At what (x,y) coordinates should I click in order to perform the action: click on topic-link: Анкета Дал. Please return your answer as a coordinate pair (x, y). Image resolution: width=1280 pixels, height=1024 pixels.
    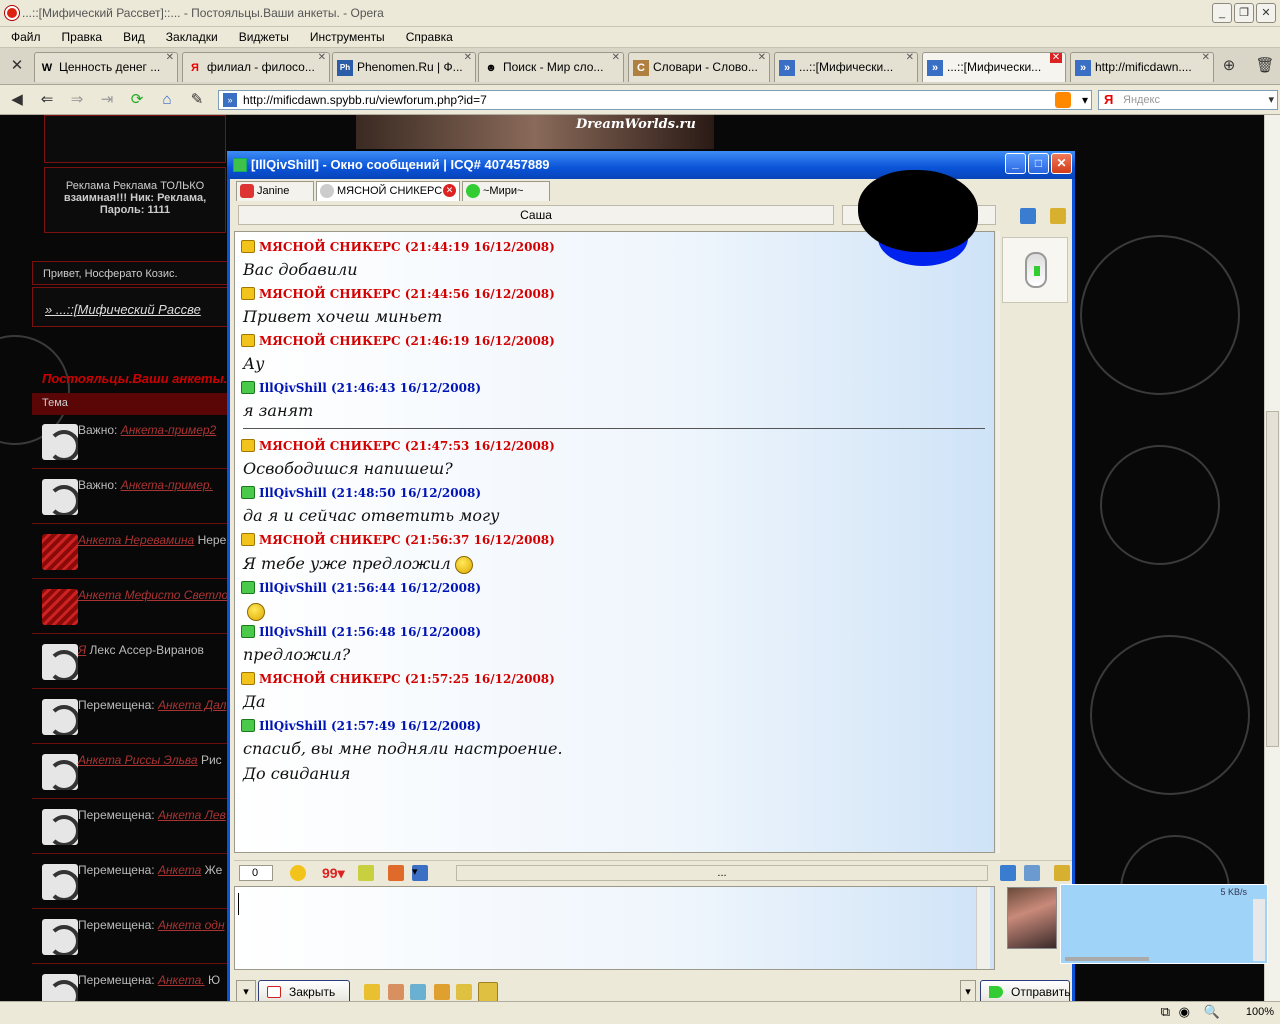
    Looking at the image, I should click on (192, 705).